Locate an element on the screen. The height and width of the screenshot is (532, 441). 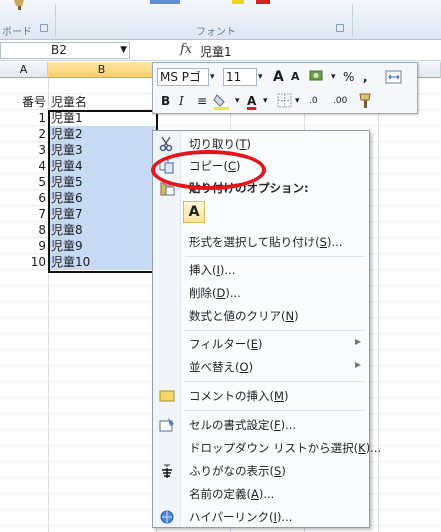
bold-icon: B is located at coordinates (165, 101).